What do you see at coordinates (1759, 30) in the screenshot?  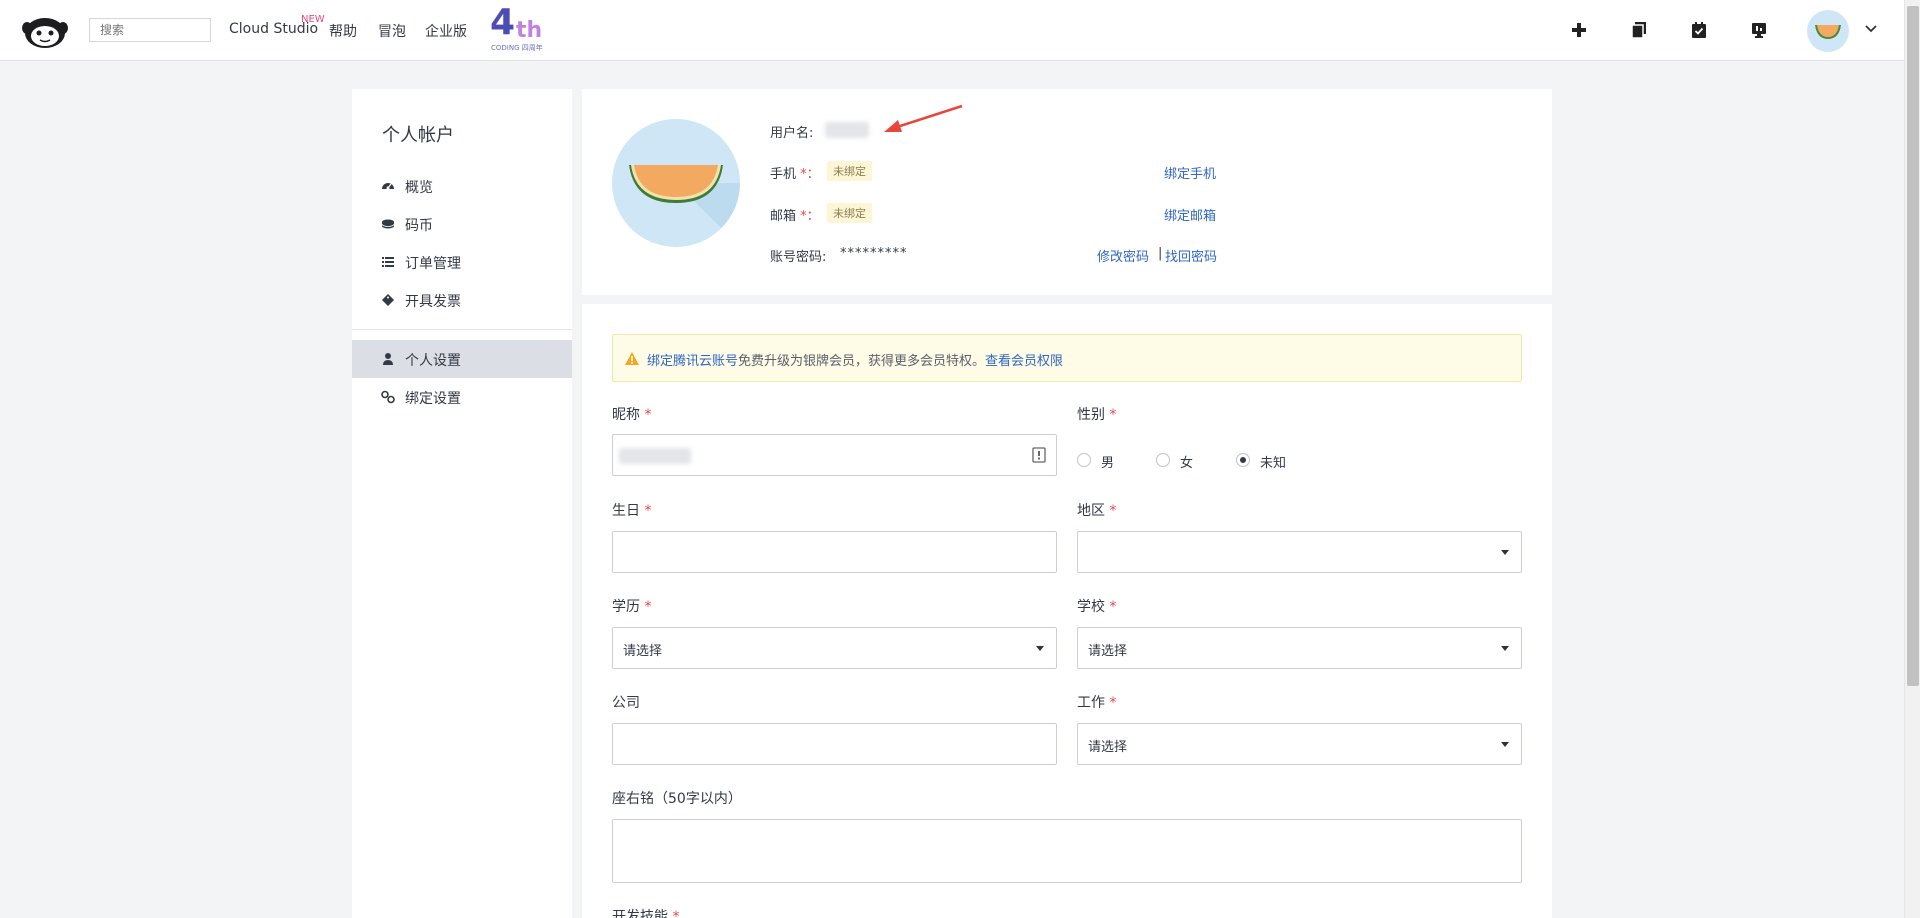 I see `monitor-icon` at bounding box center [1759, 30].